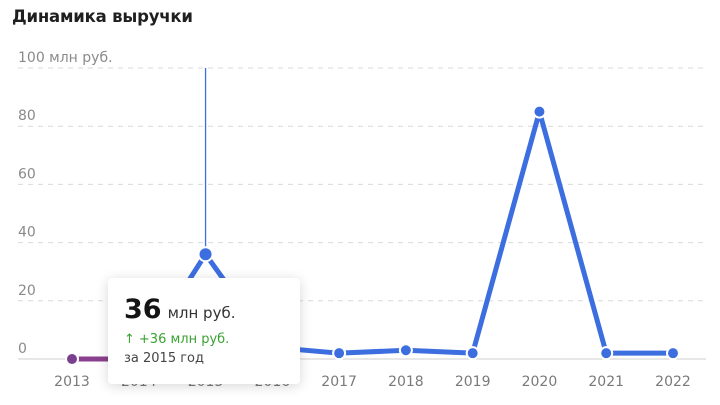 This screenshot has height=405, width=720. I want to click on tooltip-unit: млн руб., so click(201, 313).